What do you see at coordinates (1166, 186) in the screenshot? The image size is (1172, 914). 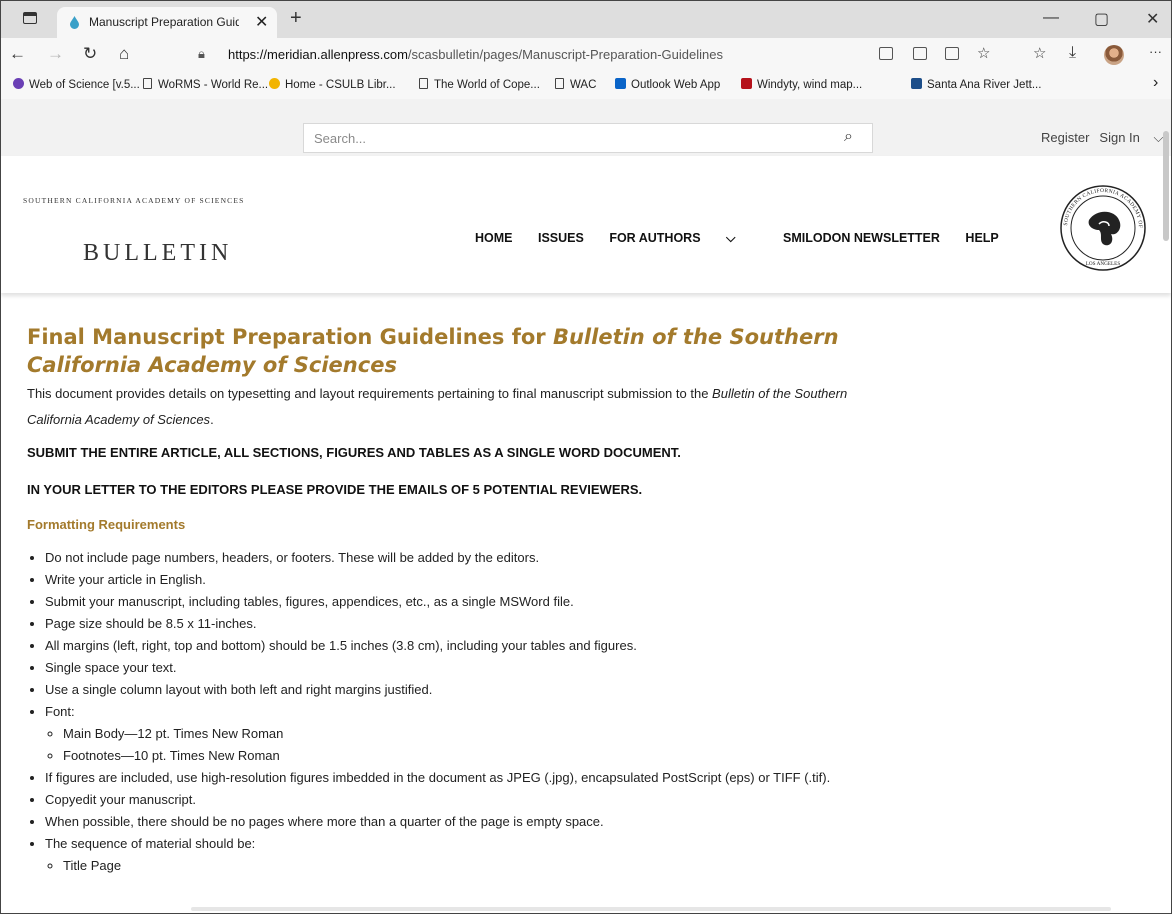 I see `vertical-scrollbar` at bounding box center [1166, 186].